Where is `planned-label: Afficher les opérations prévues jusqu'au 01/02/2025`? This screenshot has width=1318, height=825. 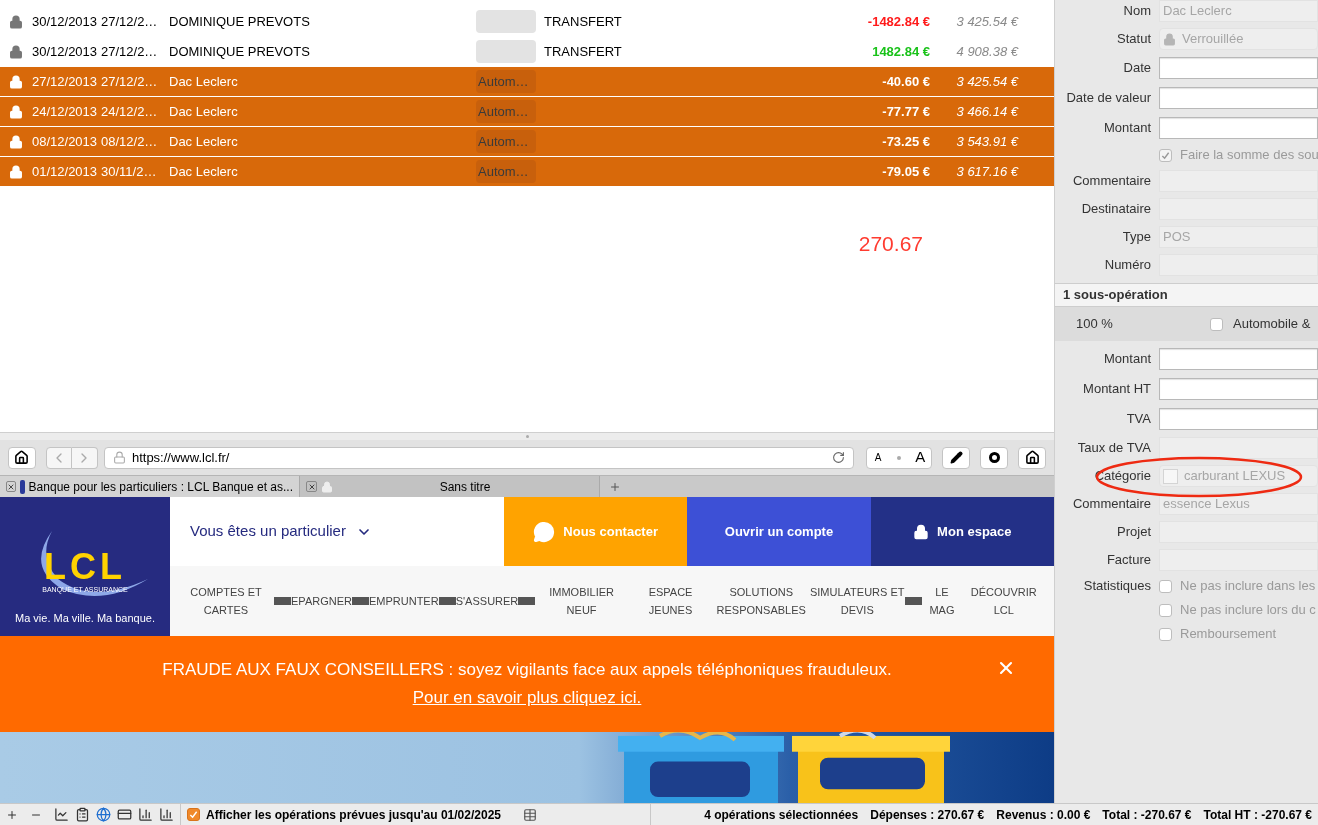 planned-label: Afficher les opérations prévues jusqu'au 01/02/2025 is located at coordinates (353, 815).